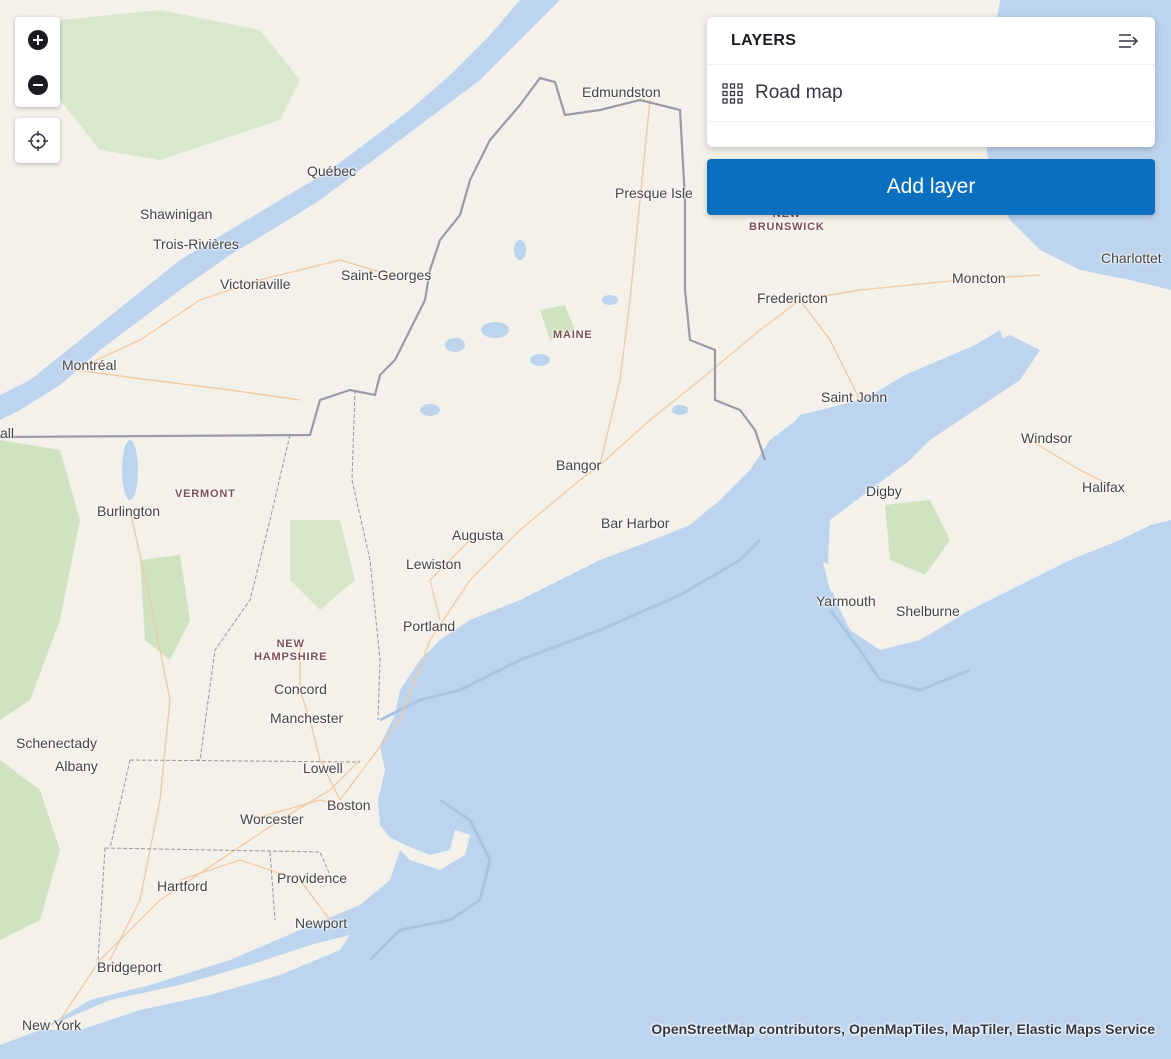 Image resolution: width=1171 pixels, height=1059 pixels. What do you see at coordinates (307, 718) in the screenshot?
I see `city-label-manchester: Manchester` at bounding box center [307, 718].